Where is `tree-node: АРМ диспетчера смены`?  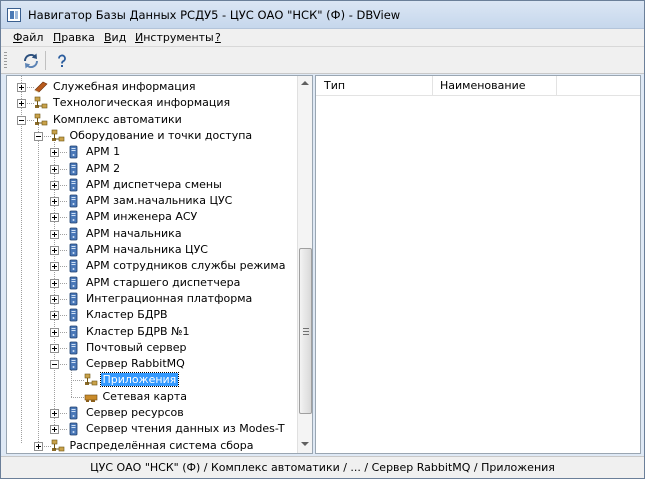 tree-node: АРМ диспетчера смены is located at coordinates (151, 185).